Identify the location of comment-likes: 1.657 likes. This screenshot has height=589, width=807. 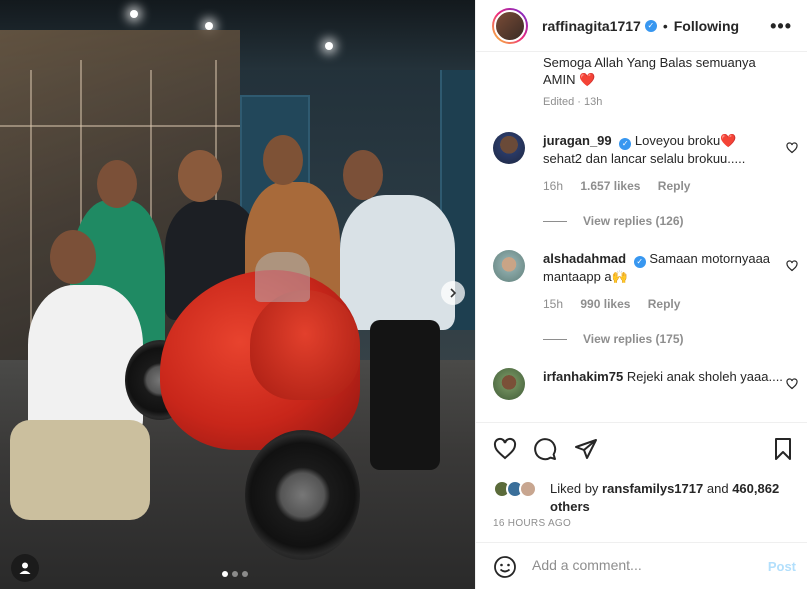
(610, 186).